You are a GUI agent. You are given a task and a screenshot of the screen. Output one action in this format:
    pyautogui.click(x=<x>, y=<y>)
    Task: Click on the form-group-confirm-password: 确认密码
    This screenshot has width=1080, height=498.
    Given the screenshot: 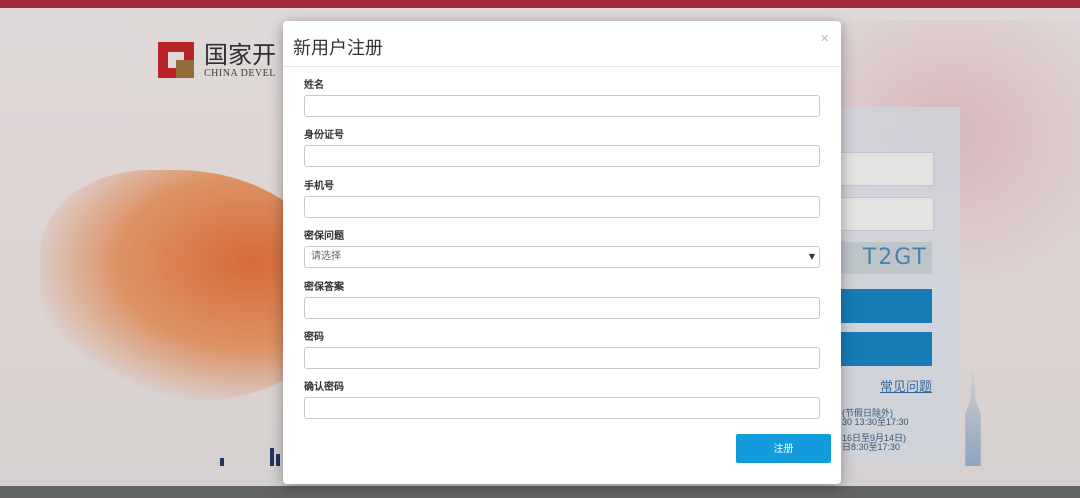 What is the action you would take?
    pyautogui.click(x=562, y=400)
    